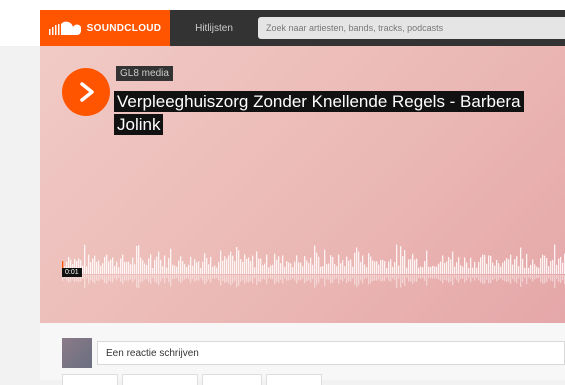 The height and width of the screenshot is (385, 565). What do you see at coordinates (331, 353) in the screenshot?
I see `comment-input` at bounding box center [331, 353].